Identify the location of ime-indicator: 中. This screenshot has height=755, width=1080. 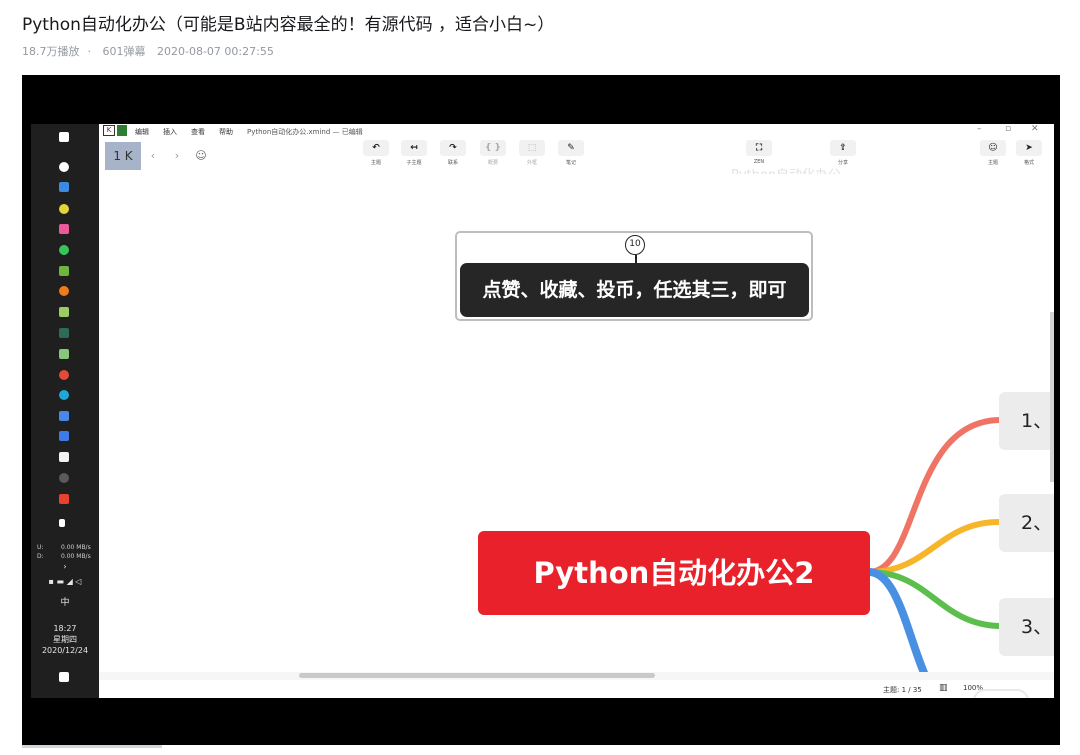
(65, 603).